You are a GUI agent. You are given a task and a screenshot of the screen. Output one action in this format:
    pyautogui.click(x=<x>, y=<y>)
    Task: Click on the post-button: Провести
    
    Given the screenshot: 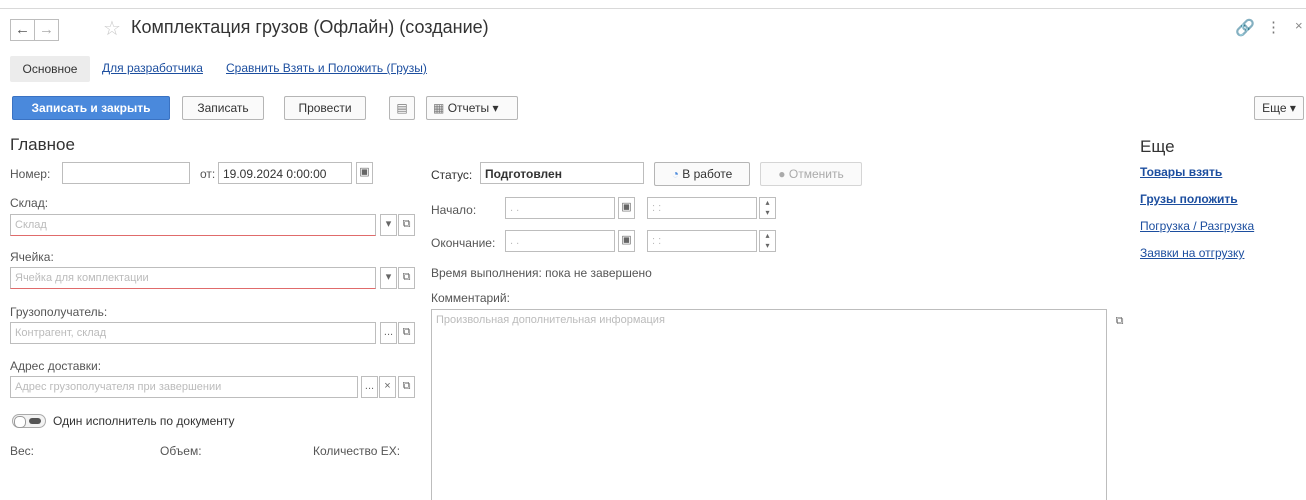 What is the action you would take?
    pyautogui.click(x=325, y=108)
    